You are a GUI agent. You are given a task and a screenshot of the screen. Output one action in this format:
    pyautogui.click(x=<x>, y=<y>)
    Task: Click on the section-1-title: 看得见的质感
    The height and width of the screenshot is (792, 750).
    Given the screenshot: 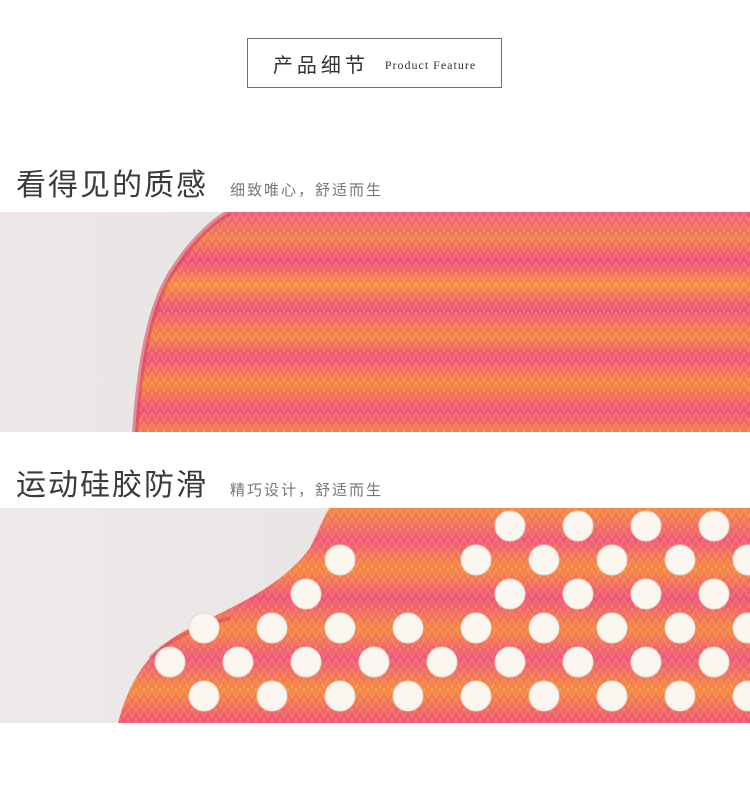 What is the action you would take?
    pyautogui.click(x=112, y=185)
    